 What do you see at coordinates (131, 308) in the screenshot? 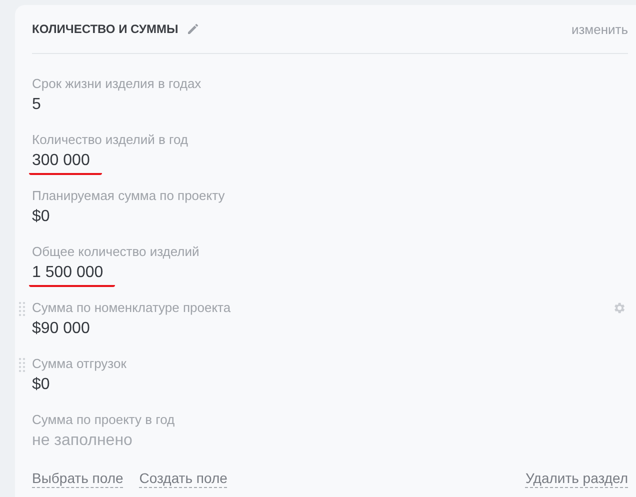
I see `field-label: Сумма по номенклатуре проекта` at bounding box center [131, 308].